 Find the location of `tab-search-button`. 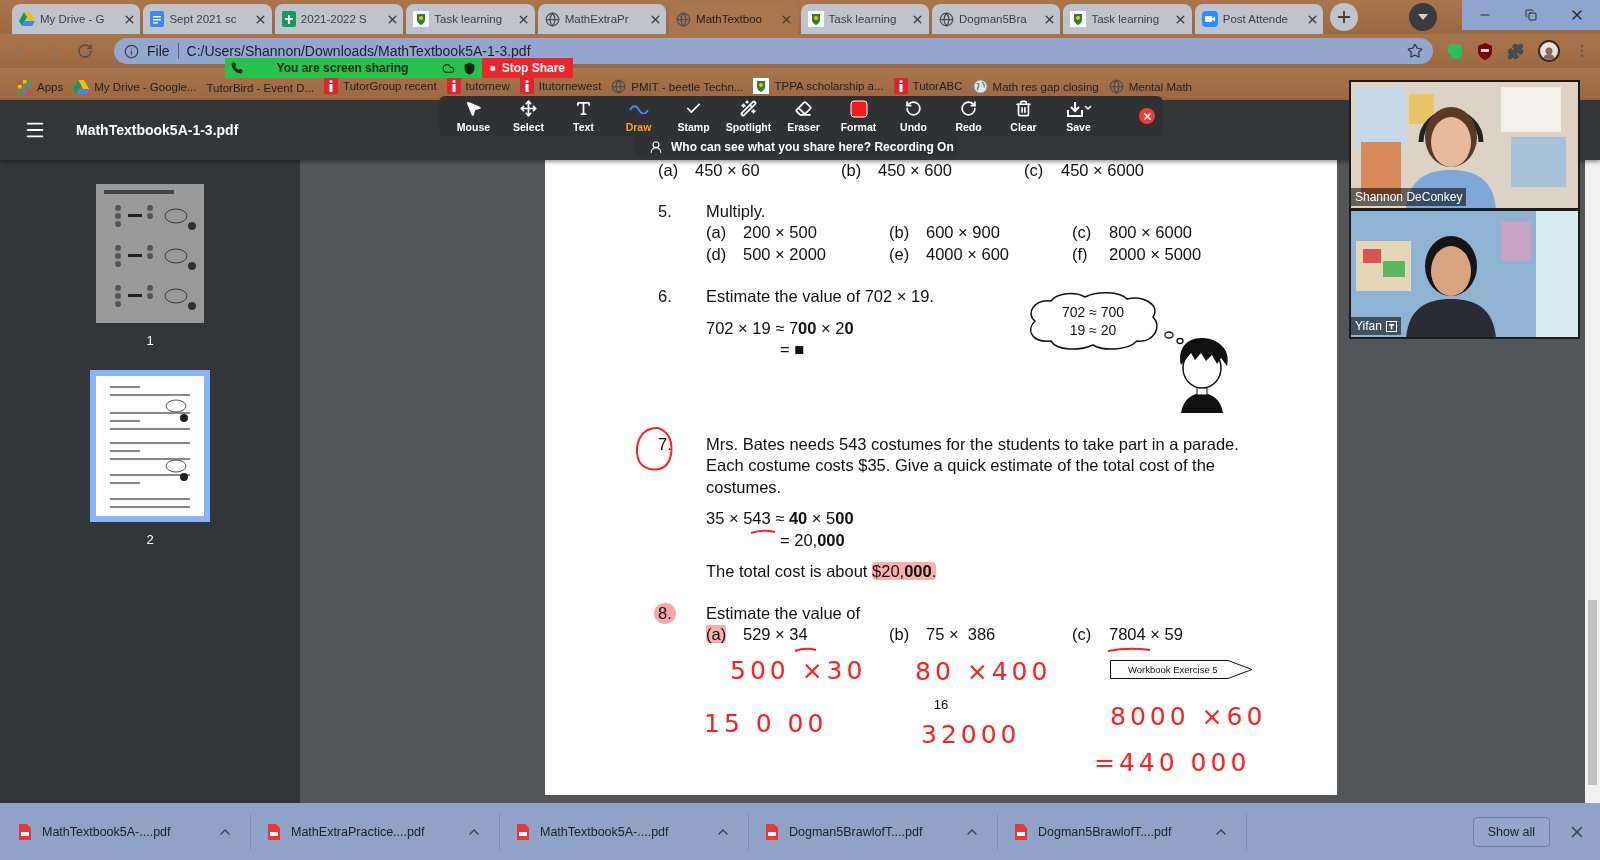

tab-search-button is located at coordinates (1423, 17).